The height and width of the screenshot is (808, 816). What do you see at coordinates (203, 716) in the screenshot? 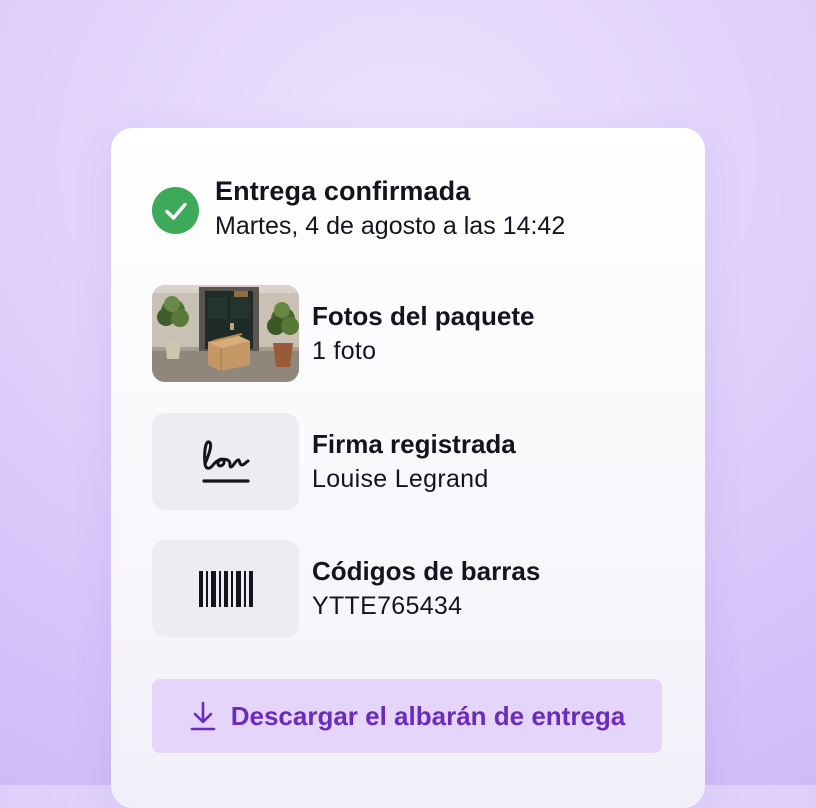
I see `download-icon` at bounding box center [203, 716].